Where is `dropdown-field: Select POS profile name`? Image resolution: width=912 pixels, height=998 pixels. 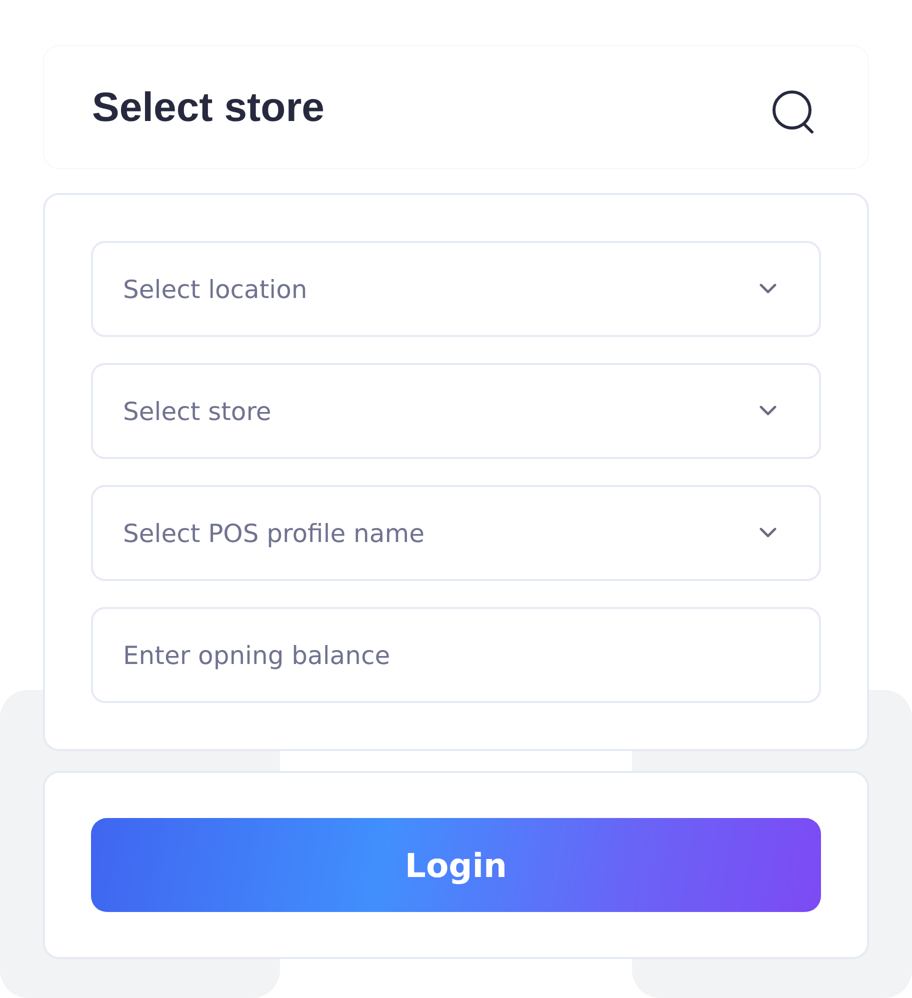 dropdown-field: Select POS profile name is located at coordinates (456, 533).